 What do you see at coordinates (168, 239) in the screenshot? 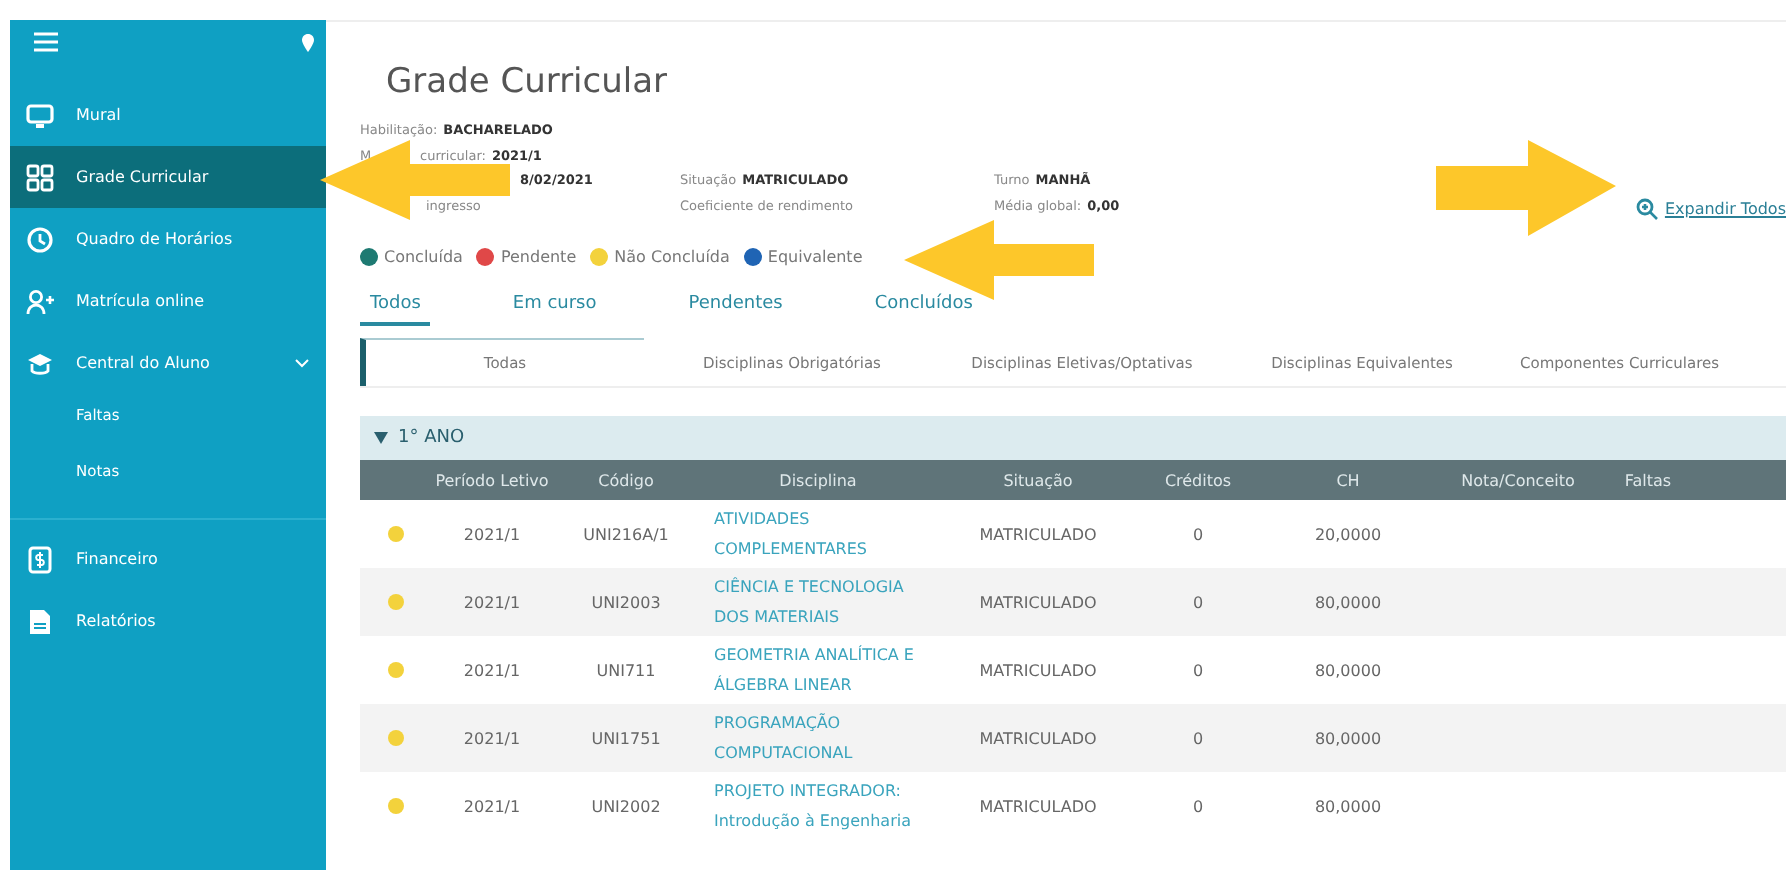
I see `sidebar-item: Quadro de Horários` at bounding box center [168, 239].